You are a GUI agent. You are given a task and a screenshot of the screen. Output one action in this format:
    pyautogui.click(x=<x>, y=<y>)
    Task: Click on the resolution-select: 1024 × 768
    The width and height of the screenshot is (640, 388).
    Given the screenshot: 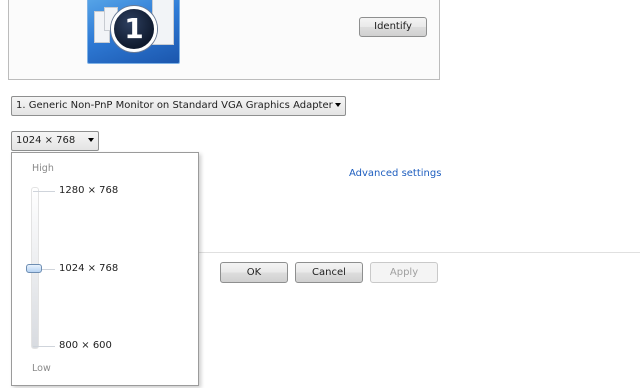 What is the action you would take?
    pyautogui.click(x=55, y=141)
    